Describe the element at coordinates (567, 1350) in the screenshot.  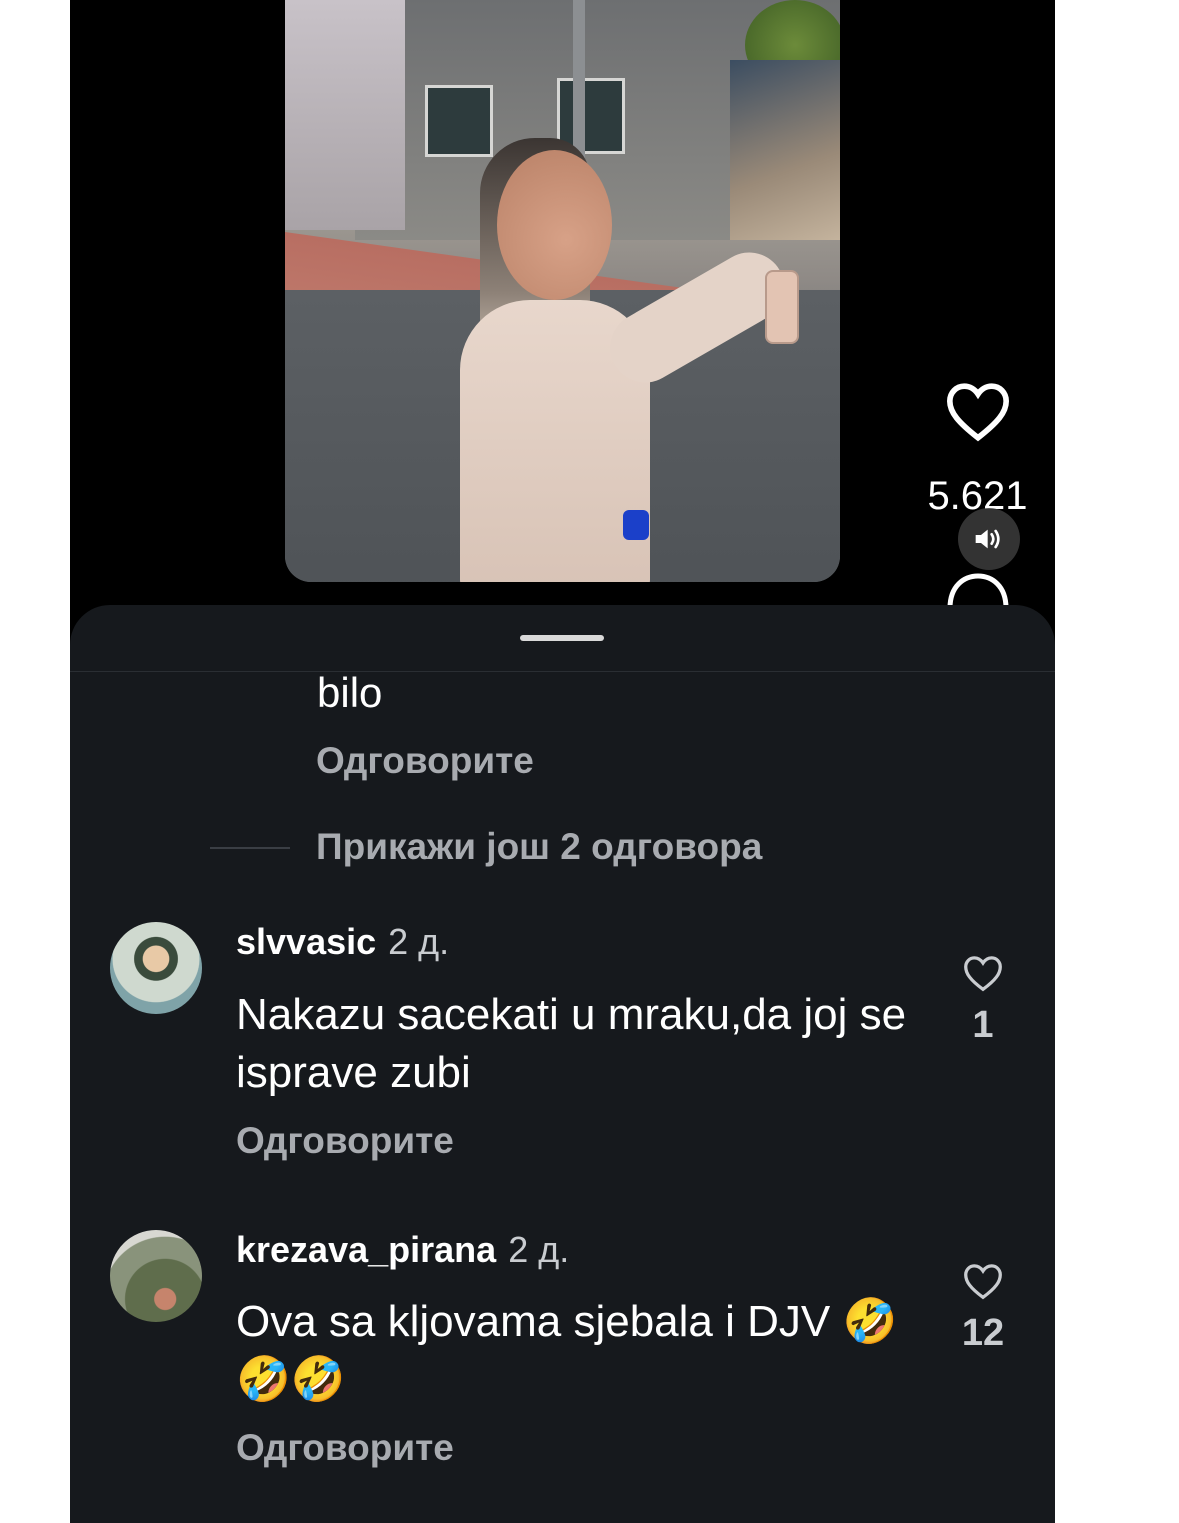
I see `comment-text: Ova sa kljovama sjebala i DJV 🤣🤣🤣` at that location.